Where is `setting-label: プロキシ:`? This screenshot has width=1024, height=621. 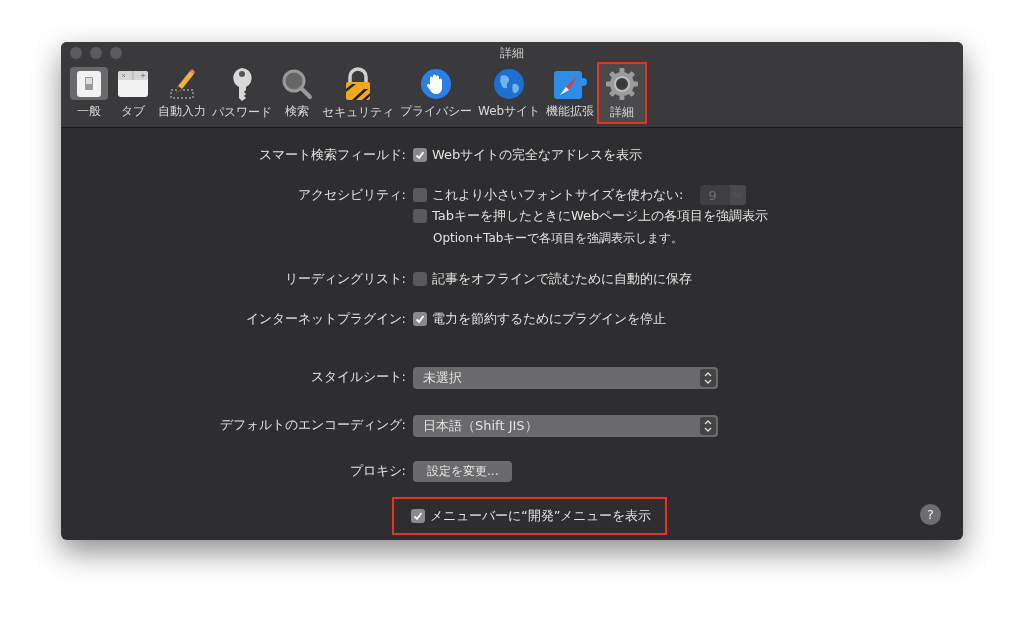 setting-label: プロキシ: is located at coordinates (377, 471).